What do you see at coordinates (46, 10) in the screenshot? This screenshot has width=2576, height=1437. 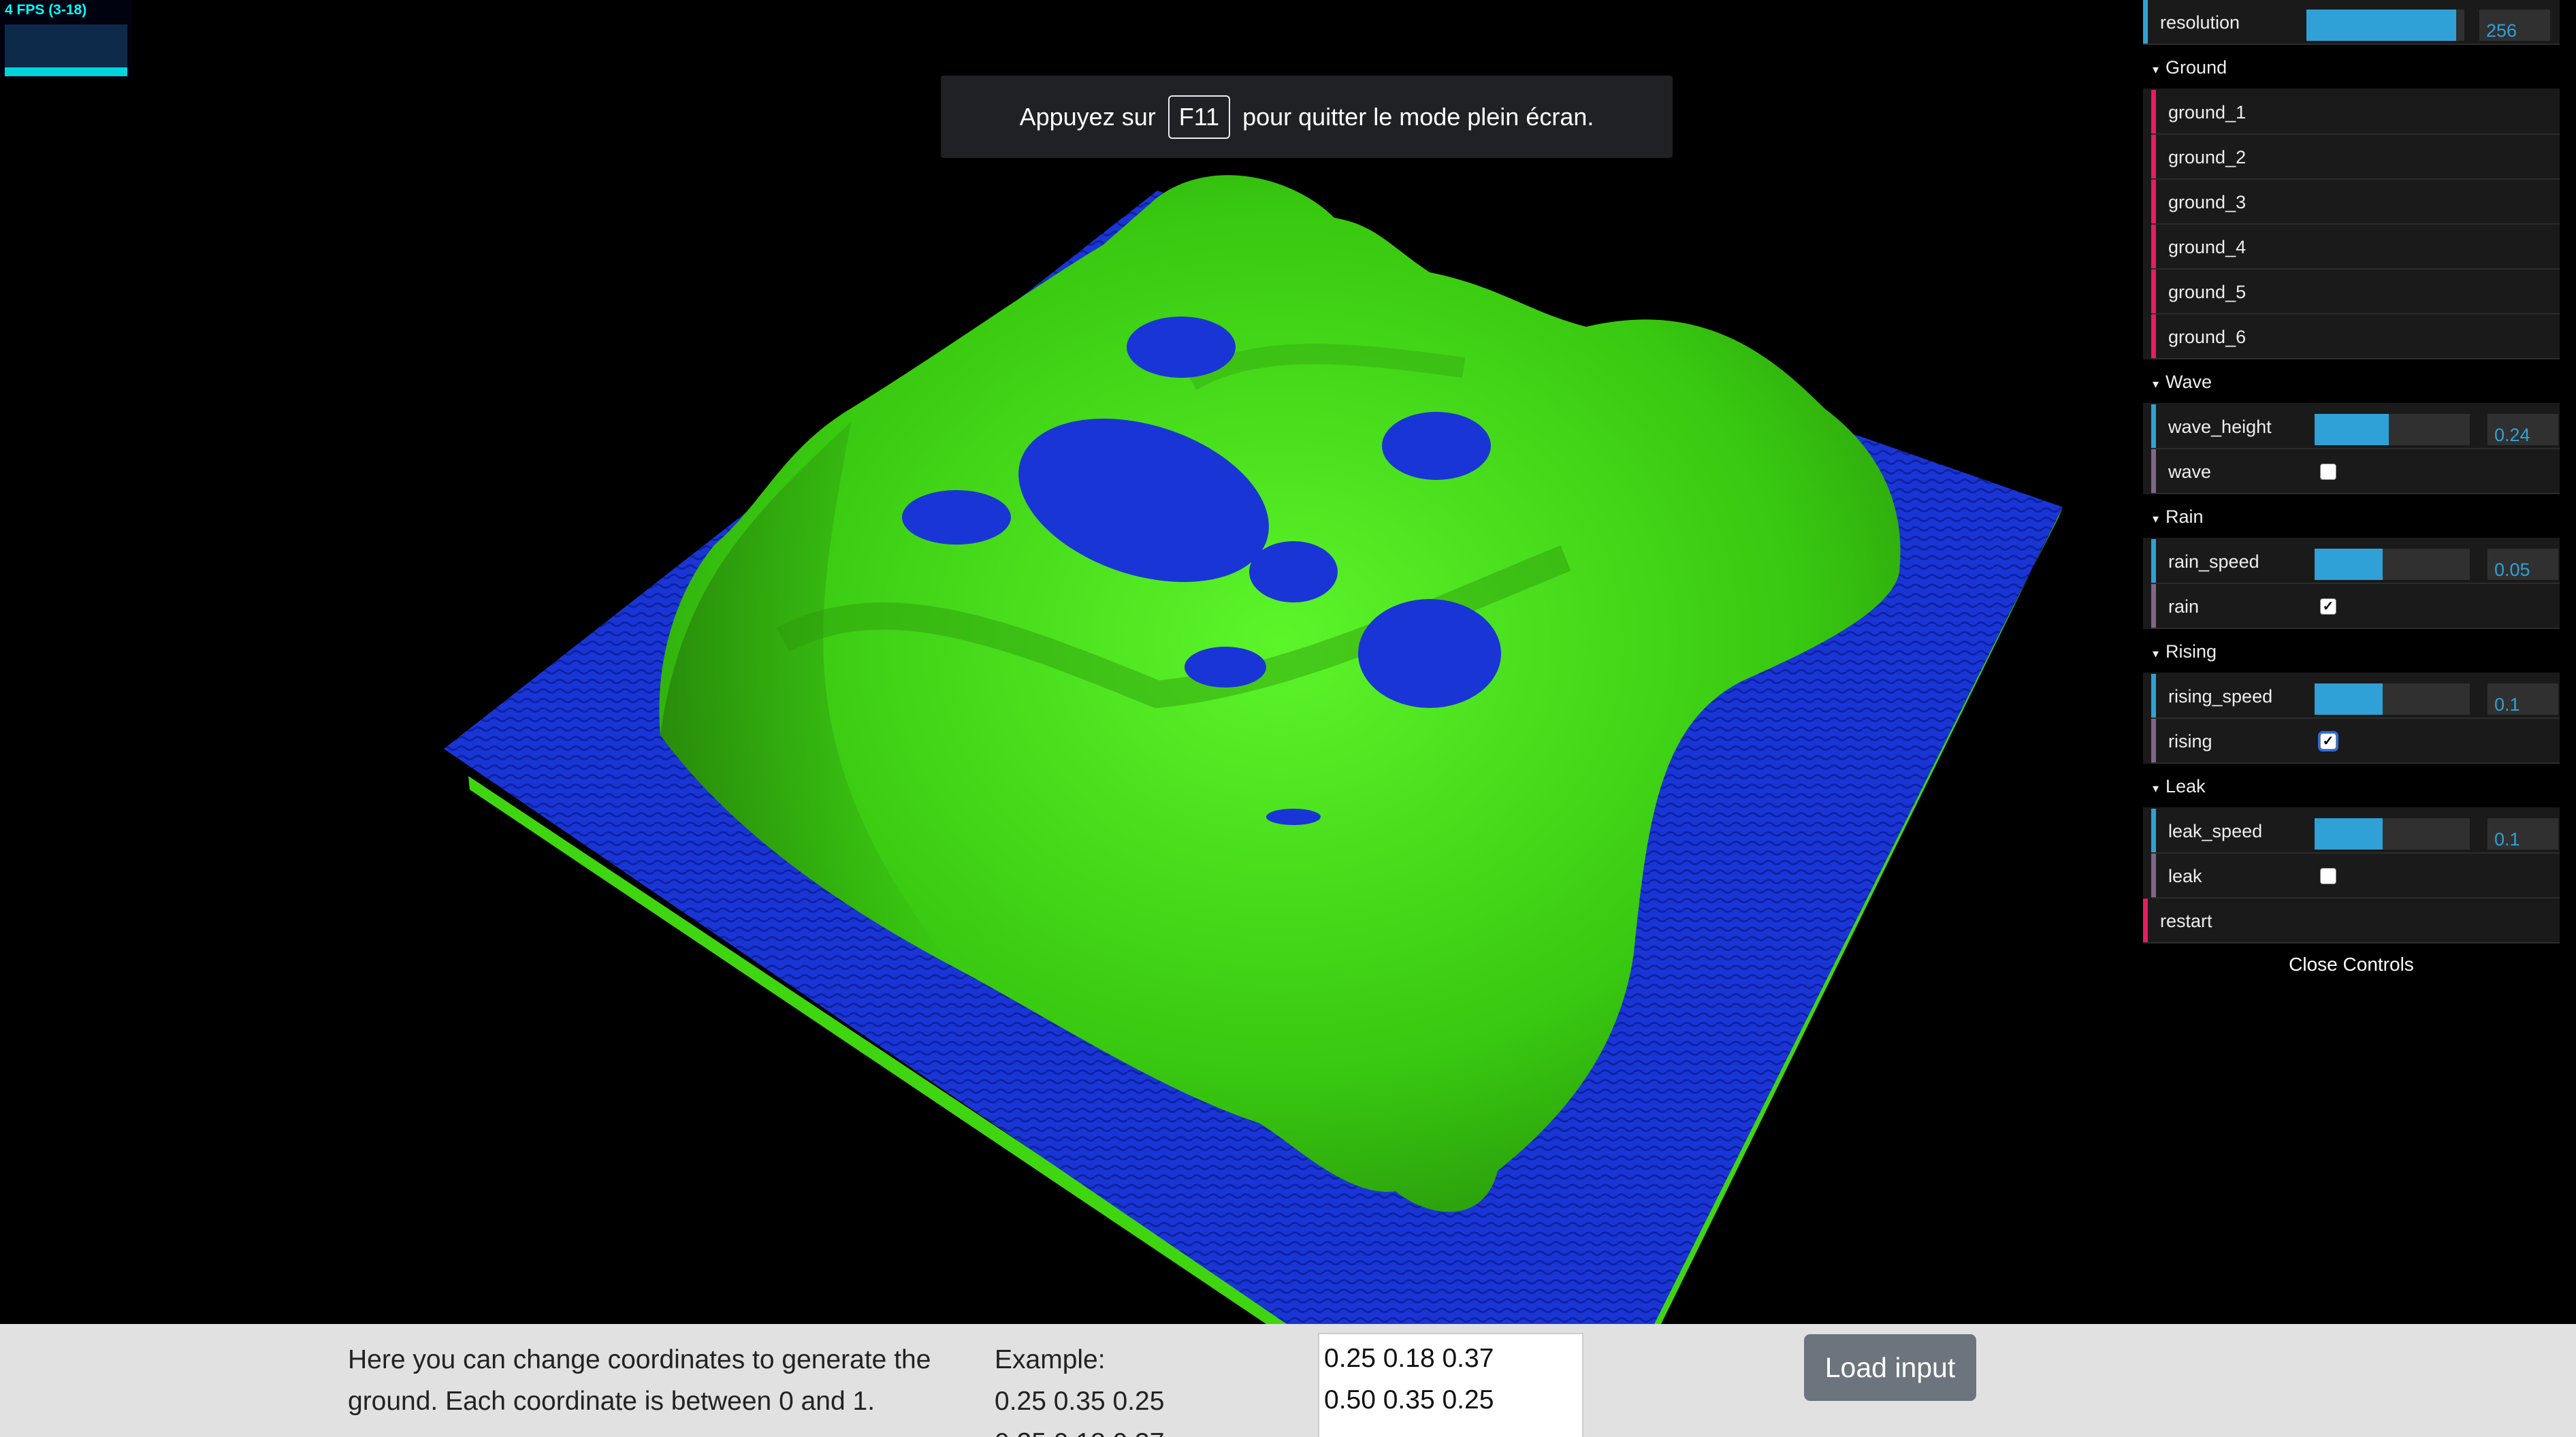 I see `fps-text: 4 FPS (3-18)` at bounding box center [46, 10].